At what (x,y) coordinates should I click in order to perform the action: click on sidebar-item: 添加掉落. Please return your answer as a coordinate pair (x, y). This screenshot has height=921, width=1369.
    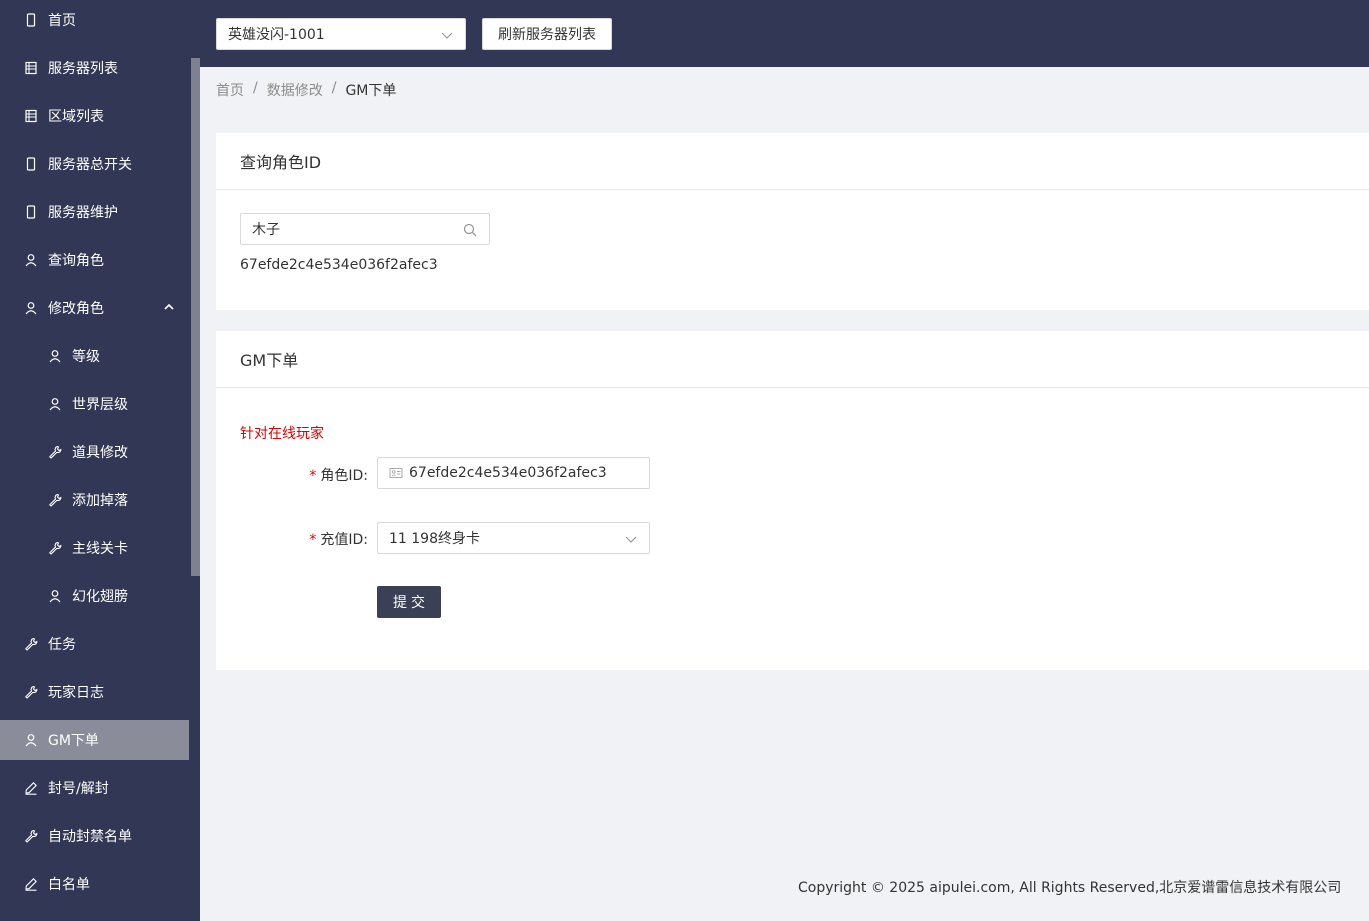
    Looking at the image, I should click on (94, 500).